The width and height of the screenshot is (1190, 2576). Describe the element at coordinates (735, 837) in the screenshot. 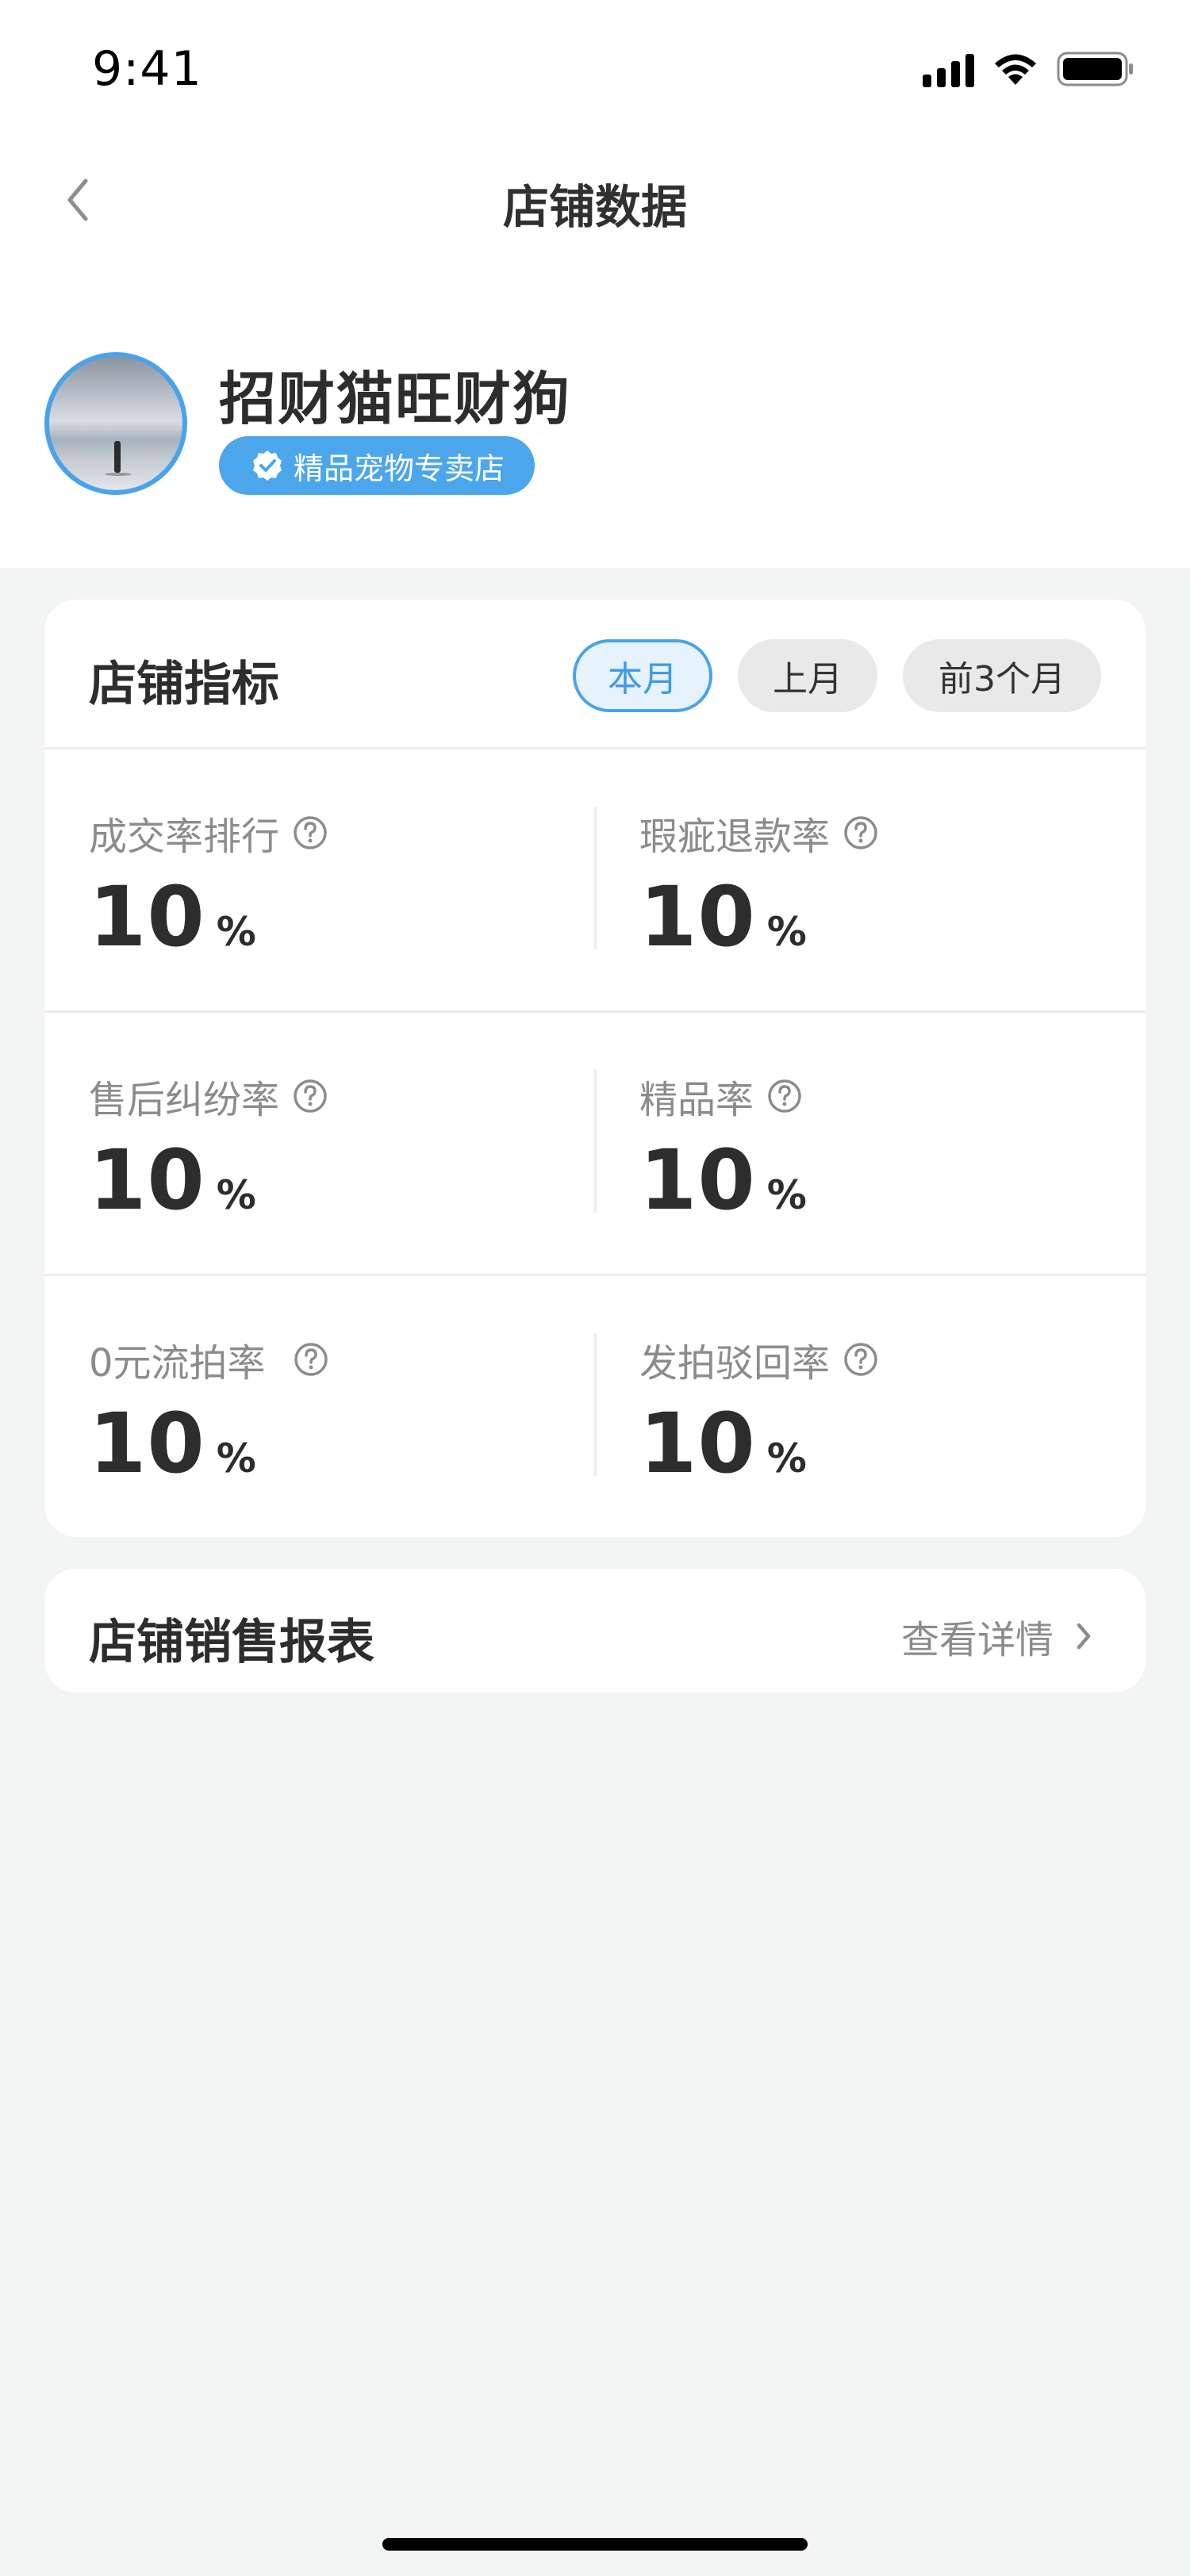

I see `metric-label: 瑕疵退款率` at that location.